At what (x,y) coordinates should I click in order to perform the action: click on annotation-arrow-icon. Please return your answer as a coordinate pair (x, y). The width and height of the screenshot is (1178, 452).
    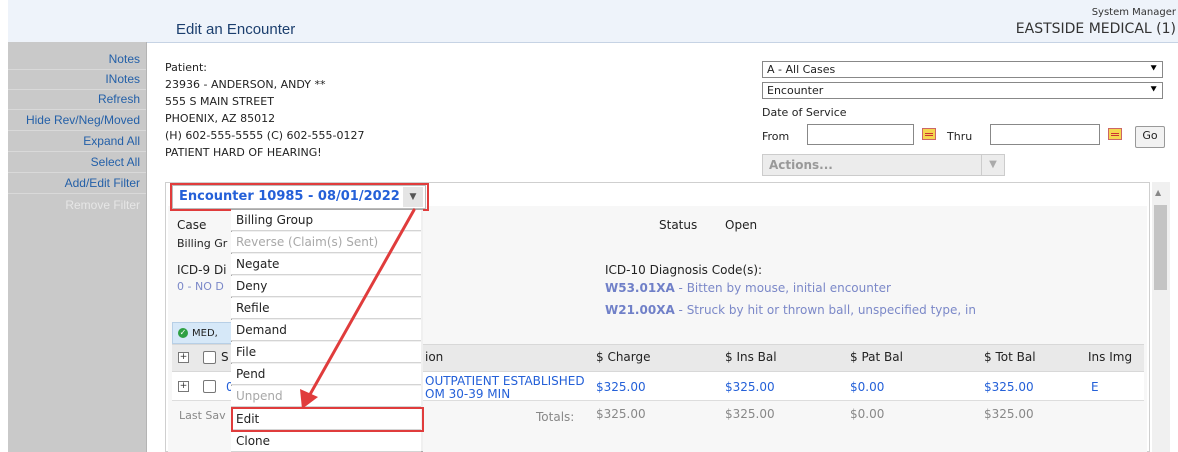
    Looking at the image, I should click on (358, 308).